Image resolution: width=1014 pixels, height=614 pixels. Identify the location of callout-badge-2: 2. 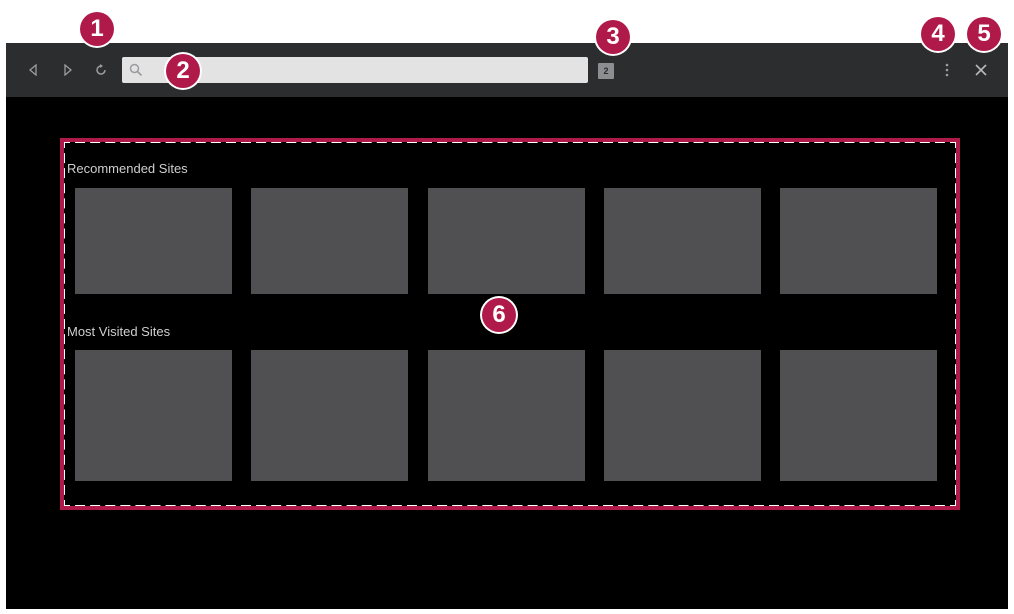
(183, 71).